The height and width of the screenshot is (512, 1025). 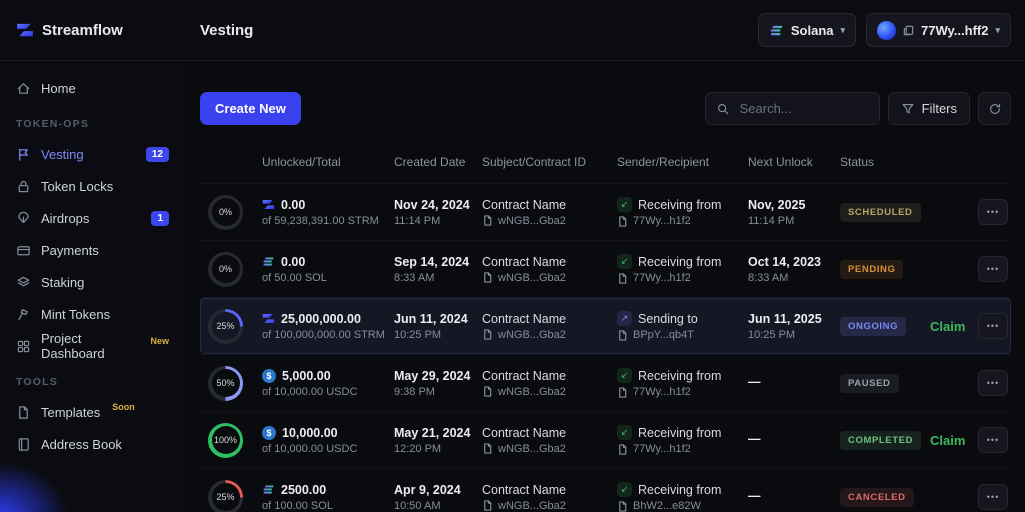 I want to click on sidebar-item-templates: Templates Soon, so click(x=92, y=412).